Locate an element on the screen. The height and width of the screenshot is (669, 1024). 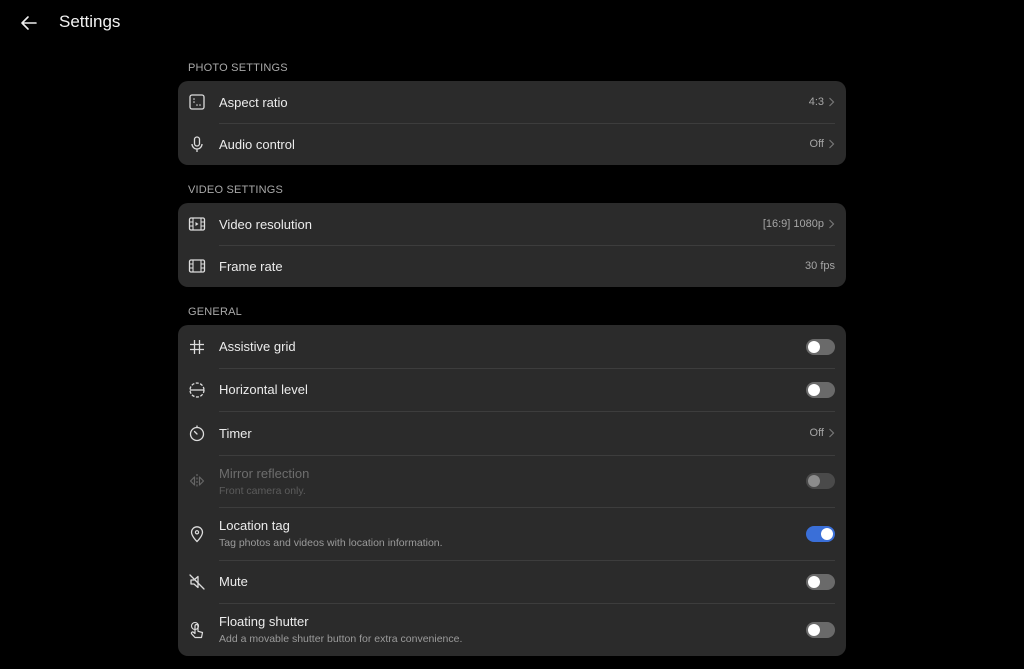
setting-horizontal-level: Horizontal level is located at coordinates (512, 389).